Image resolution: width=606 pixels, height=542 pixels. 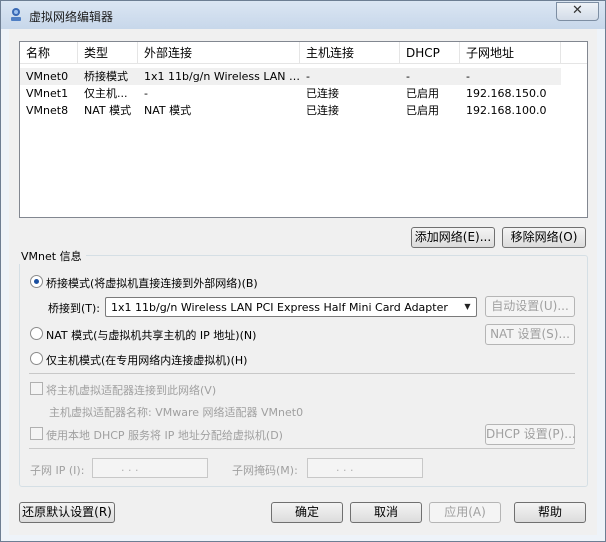 I want to click on window-title: 虚拟网络编辑器, so click(x=71, y=17).